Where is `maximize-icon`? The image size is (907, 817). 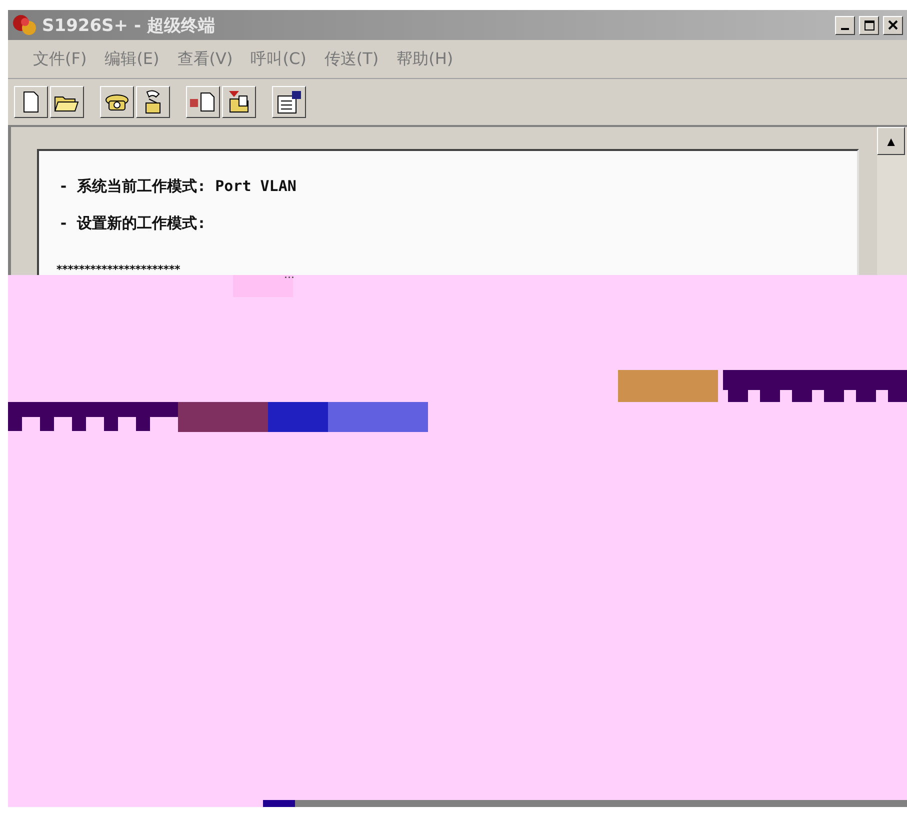
maximize-icon is located at coordinates (869, 25).